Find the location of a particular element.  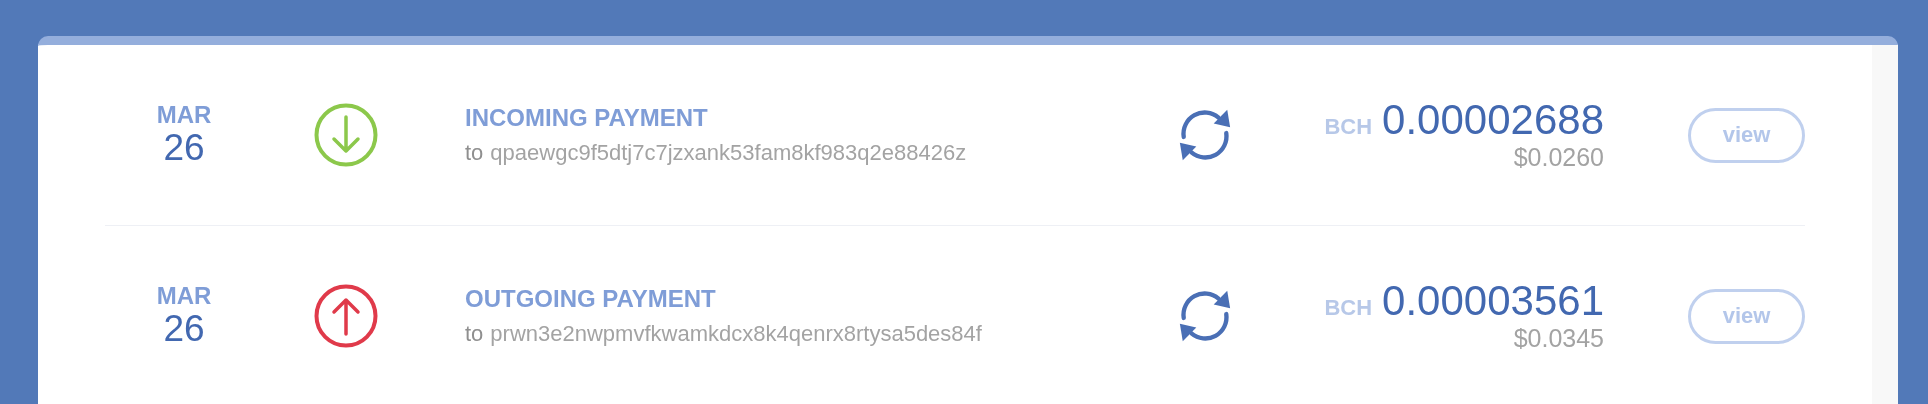

payment-title: INCOMING PAYMENT is located at coordinates (587, 118).